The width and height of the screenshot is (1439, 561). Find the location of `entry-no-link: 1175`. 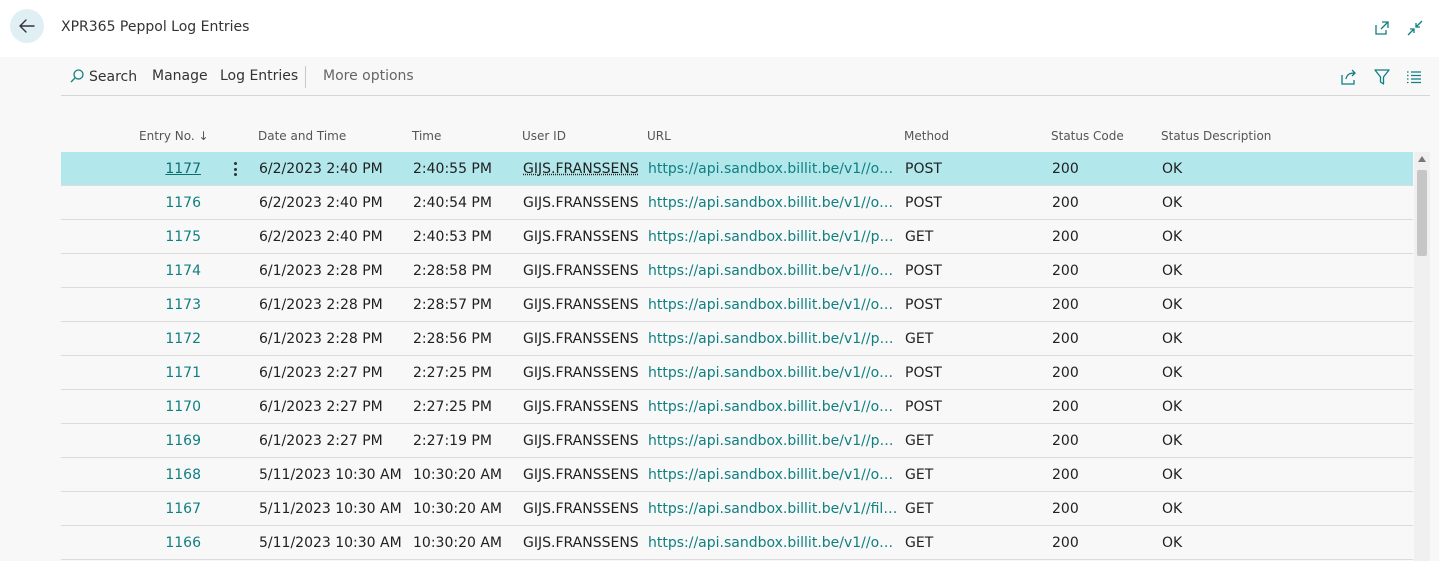

entry-no-link: 1175 is located at coordinates (161, 237).